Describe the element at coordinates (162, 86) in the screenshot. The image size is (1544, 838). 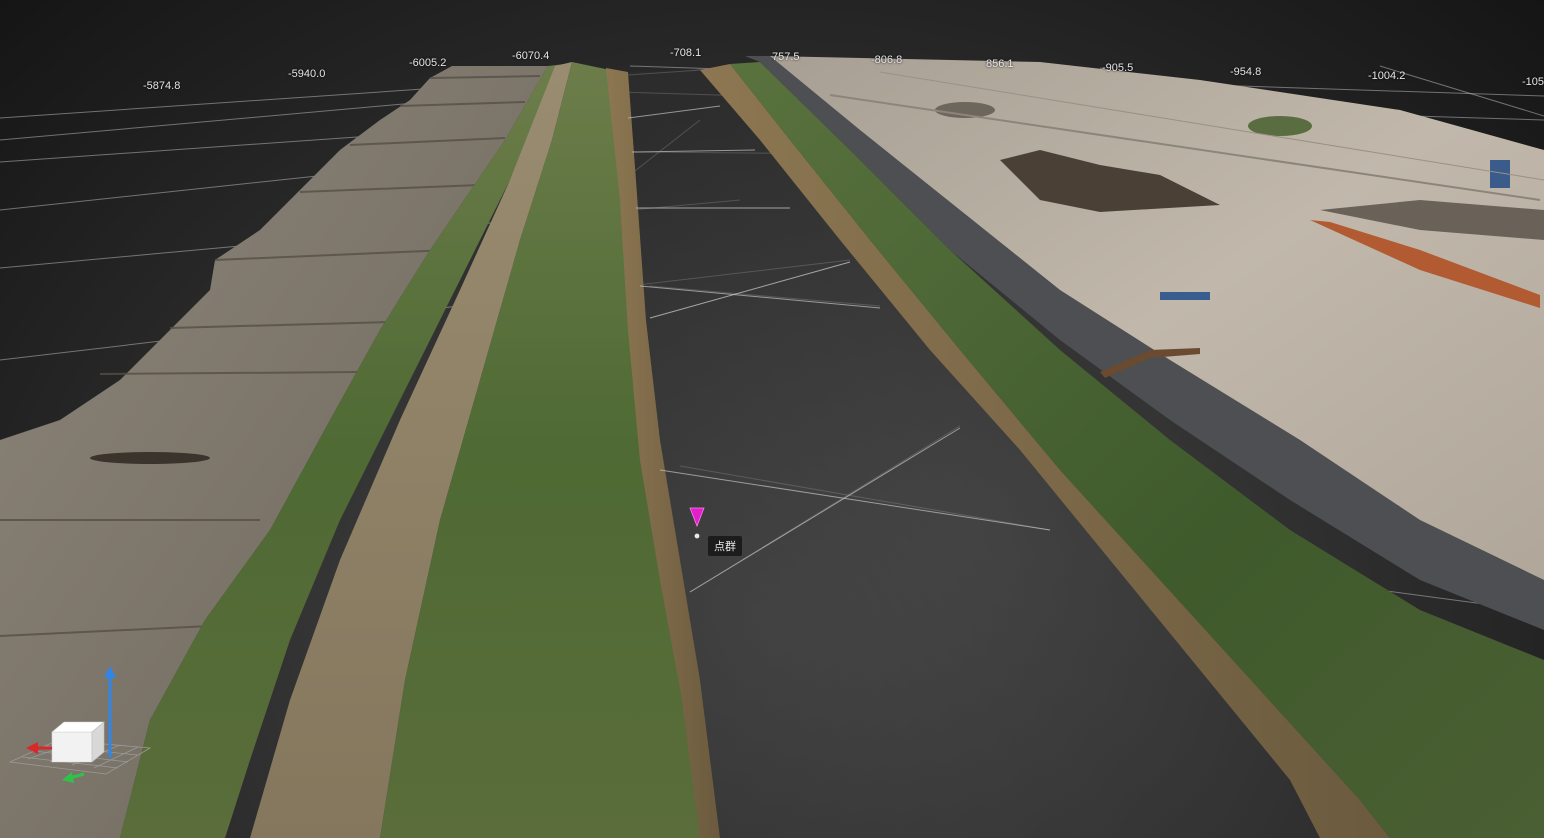
I see `axis-label: -5874.8` at that location.